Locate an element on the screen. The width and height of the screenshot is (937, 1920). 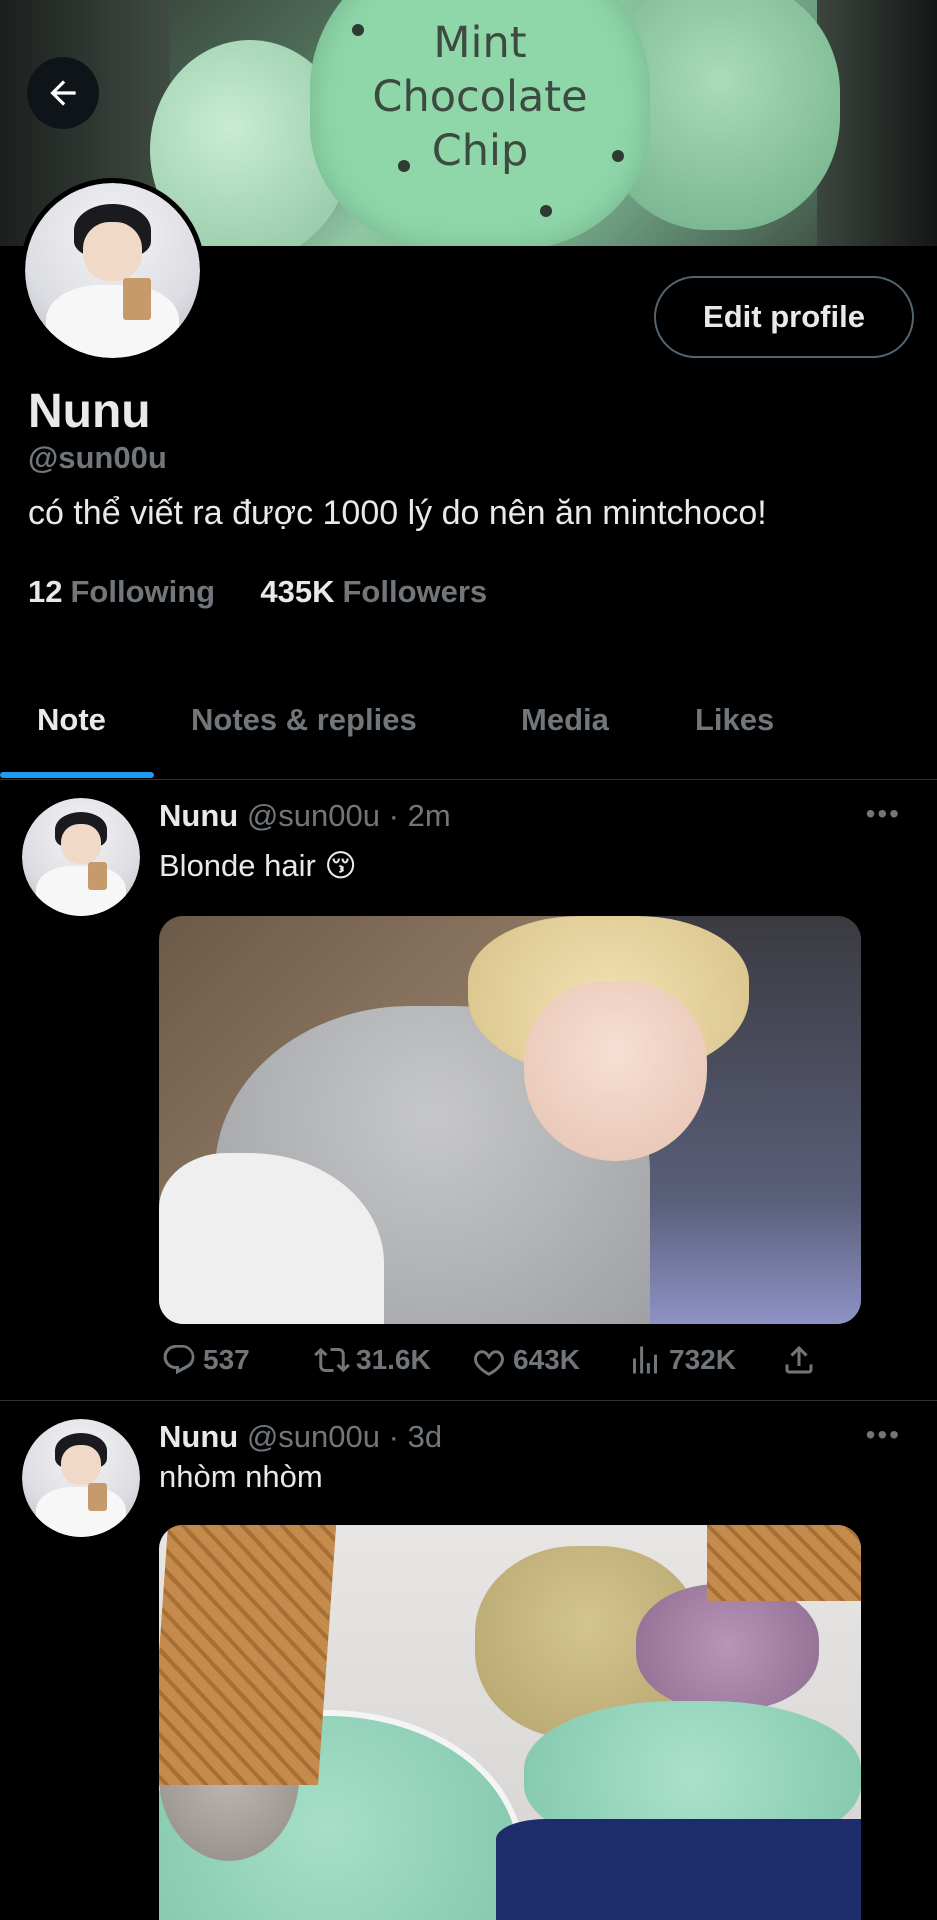
share-button is located at coordinates (799, 1360).